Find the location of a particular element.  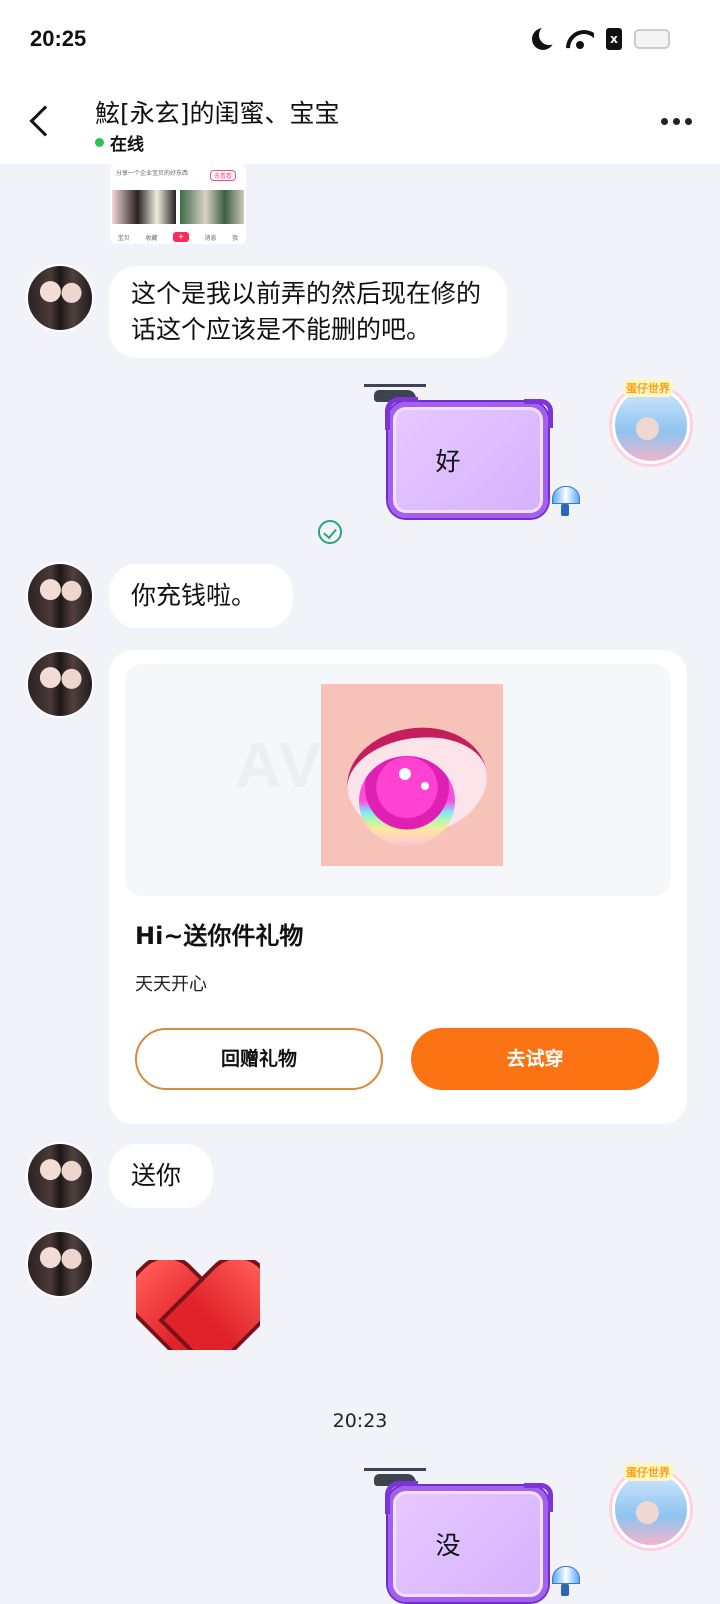

online-status: 在线 is located at coordinates (119, 142).